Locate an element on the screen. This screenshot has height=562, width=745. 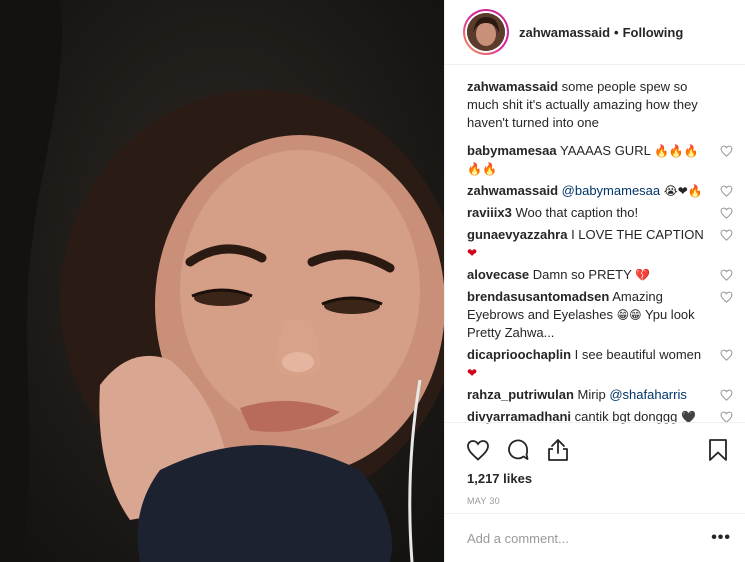
follow-status-button: Following is located at coordinates (653, 32).